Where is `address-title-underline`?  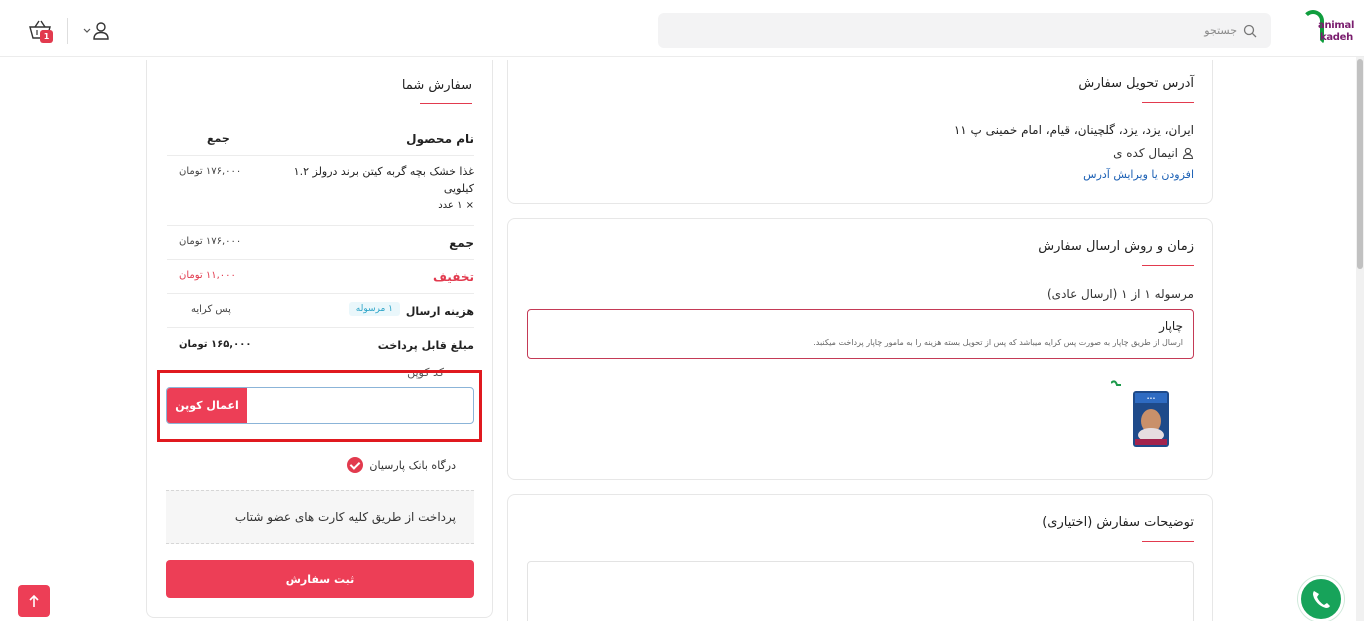 address-title-underline is located at coordinates (1168, 102).